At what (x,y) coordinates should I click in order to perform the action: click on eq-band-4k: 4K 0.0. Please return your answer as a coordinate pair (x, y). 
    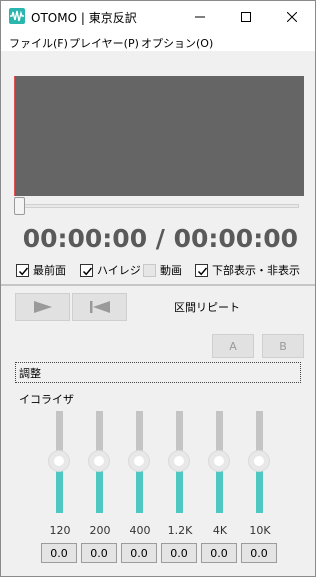
    Looking at the image, I should click on (221, 491).